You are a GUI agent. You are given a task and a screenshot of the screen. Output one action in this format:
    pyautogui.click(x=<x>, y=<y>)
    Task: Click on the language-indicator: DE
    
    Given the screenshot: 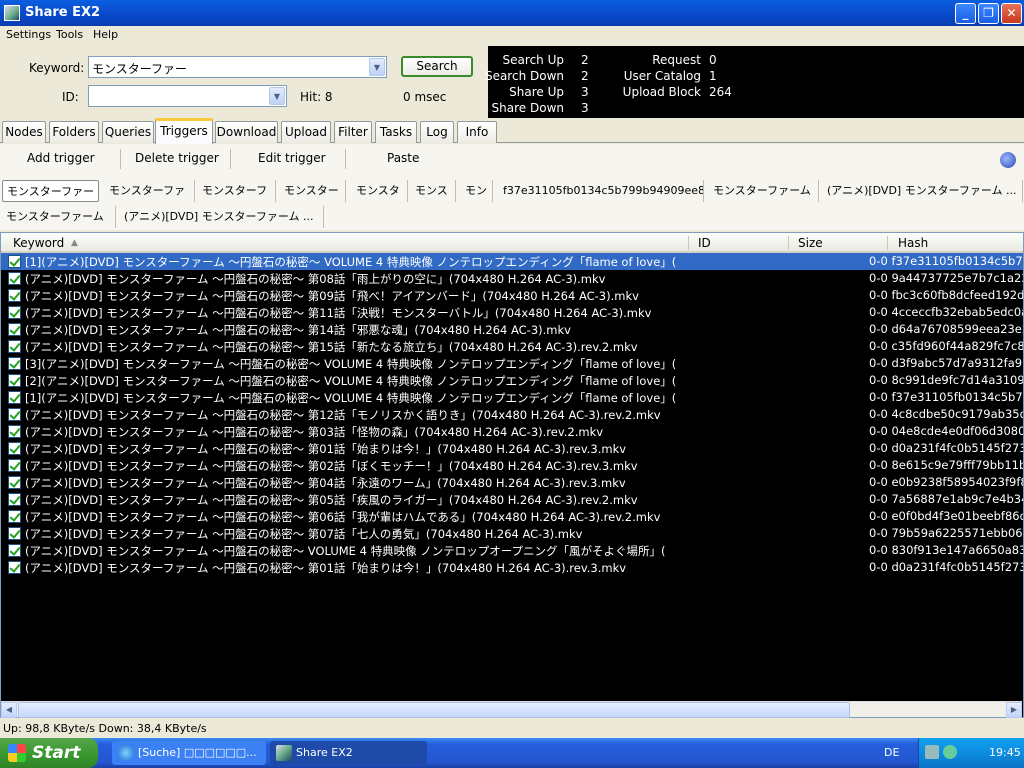 What is the action you would take?
    pyautogui.click(x=891, y=752)
    